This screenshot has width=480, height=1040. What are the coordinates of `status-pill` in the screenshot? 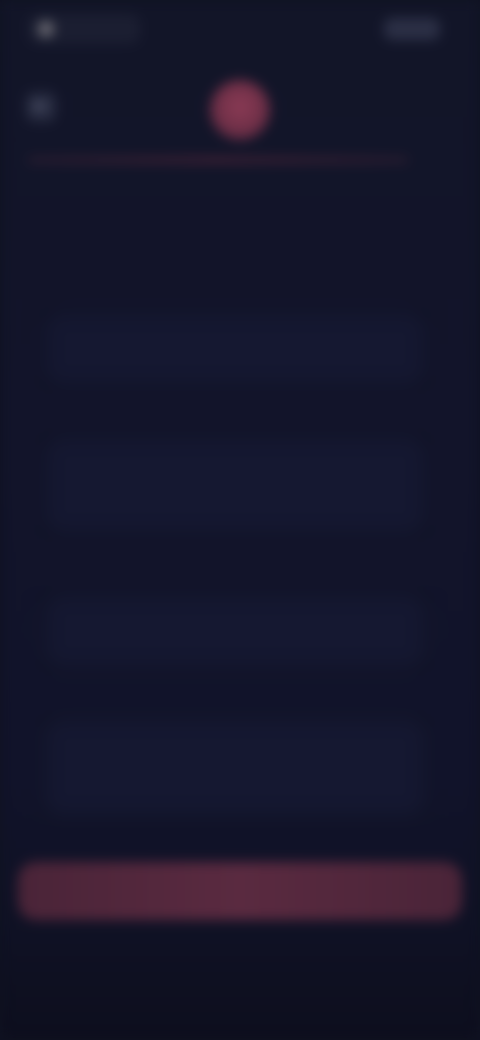 It's located at (84, 29).